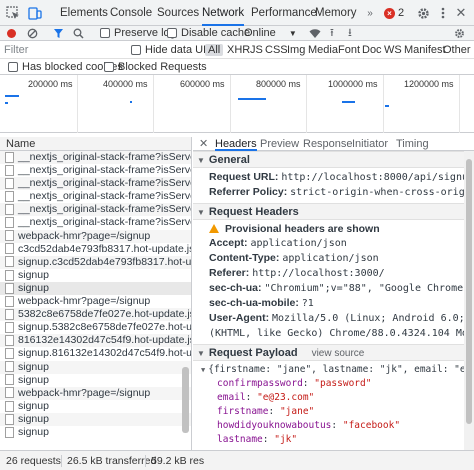 The height and width of the screenshot is (470, 474). What do you see at coordinates (84, 13) in the screenshot?
I see `tab-elements: Elements` at bounding box center [84, 13].